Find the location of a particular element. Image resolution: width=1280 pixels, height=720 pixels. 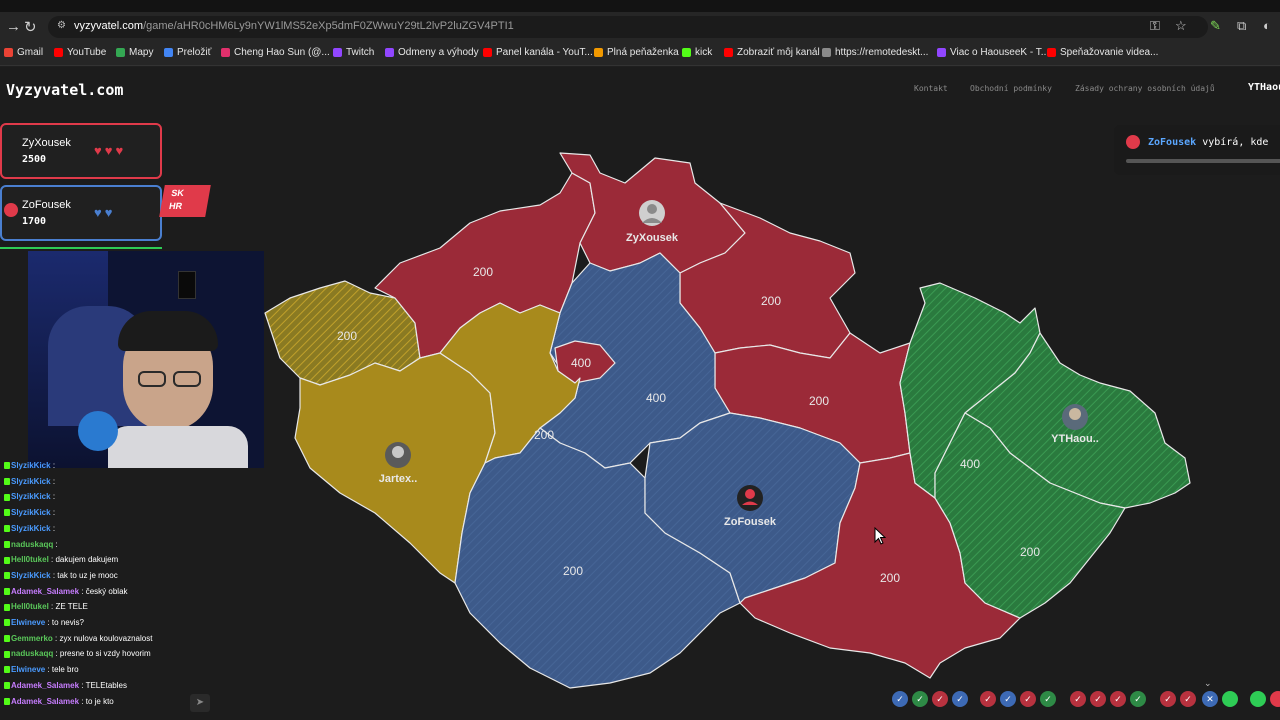

bookmark-item: Preložiť is located at coordinates (187, 52).